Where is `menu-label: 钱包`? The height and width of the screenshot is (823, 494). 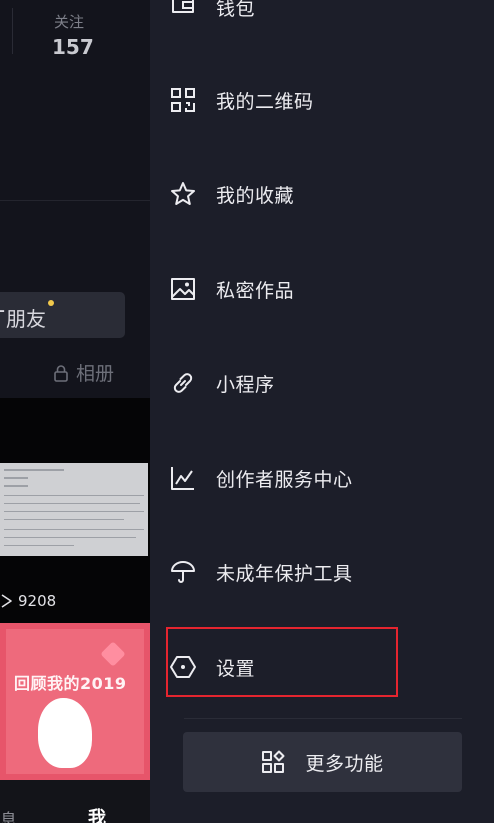
menu-label: 钱包 is located at coordinates (236, 10).